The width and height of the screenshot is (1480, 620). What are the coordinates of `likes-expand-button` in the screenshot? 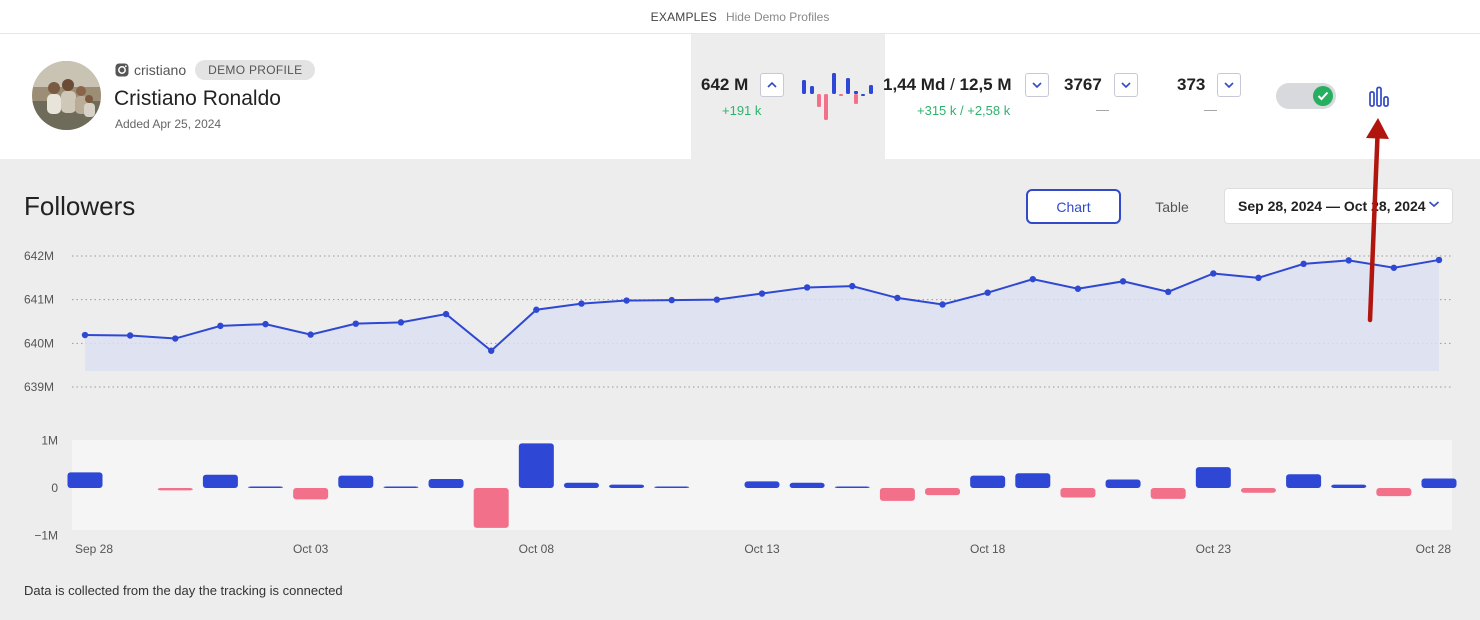 It's located at (1037, 85).